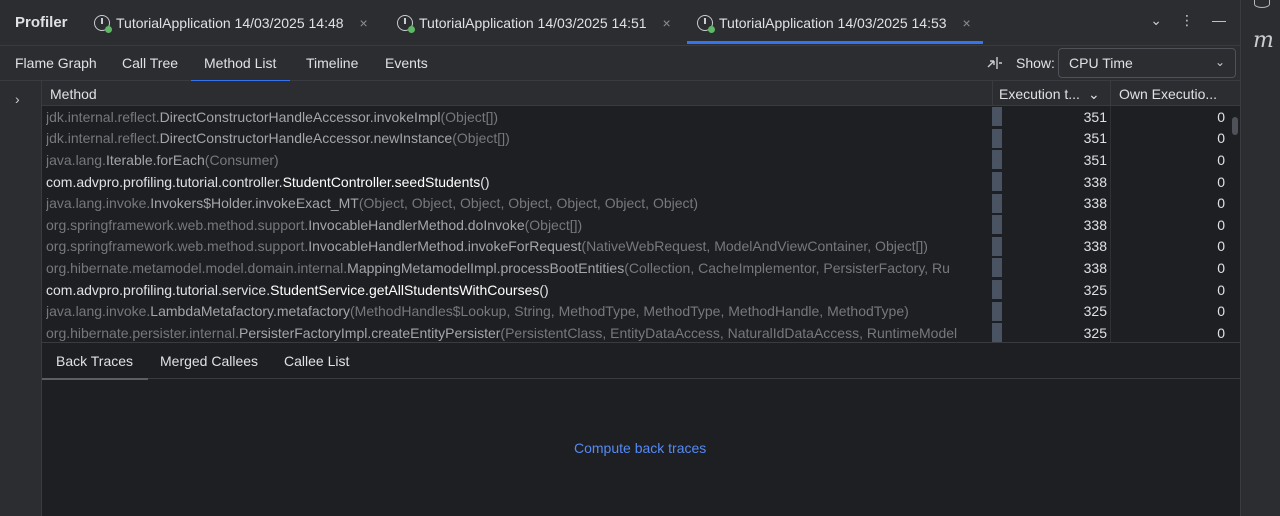 The width and height of the screenshot is (1280, 516). Describe the element at coordinates (381, 181) in the screenshot. I see `method-class-name: StudentController.seedStudents` at that location.